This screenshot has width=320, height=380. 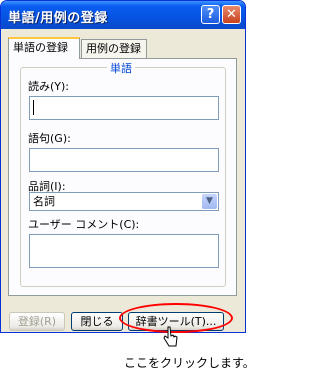 I want to click on text-caret, so click(x=33, y=107).